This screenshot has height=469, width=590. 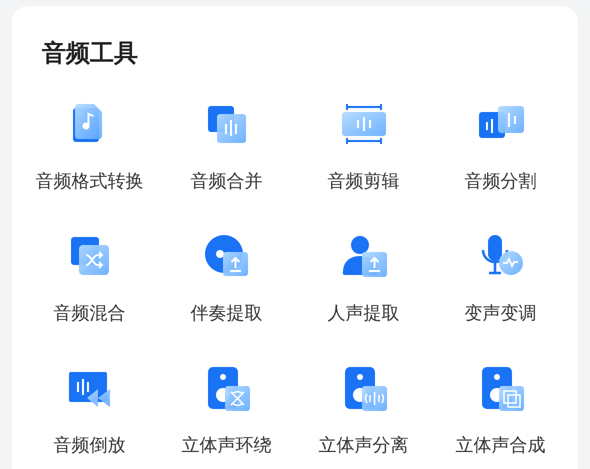 What do you see at coordinates (363, 279) in the screenshot?
I see `tool-button: 人声提取` at bounding box center [363, 279].